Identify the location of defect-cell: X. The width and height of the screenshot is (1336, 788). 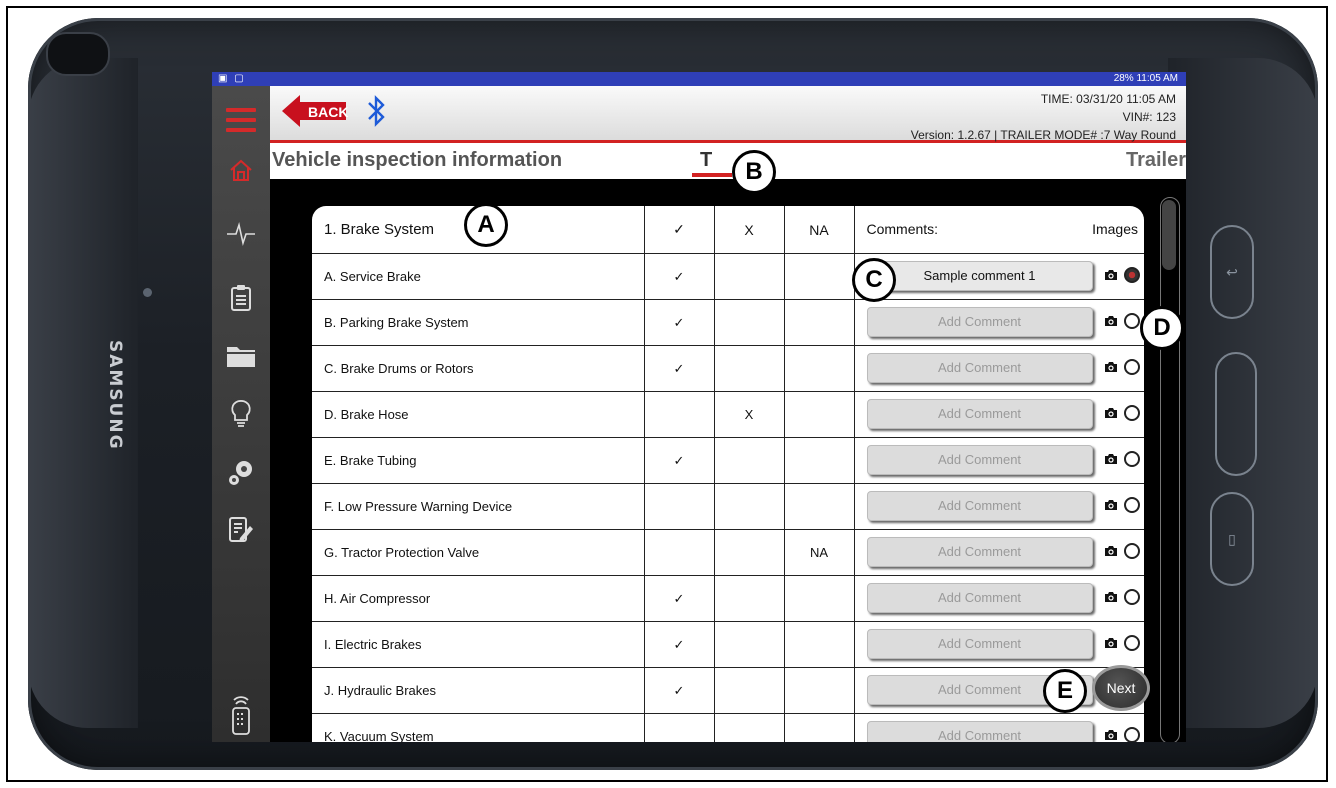
(748, 414).